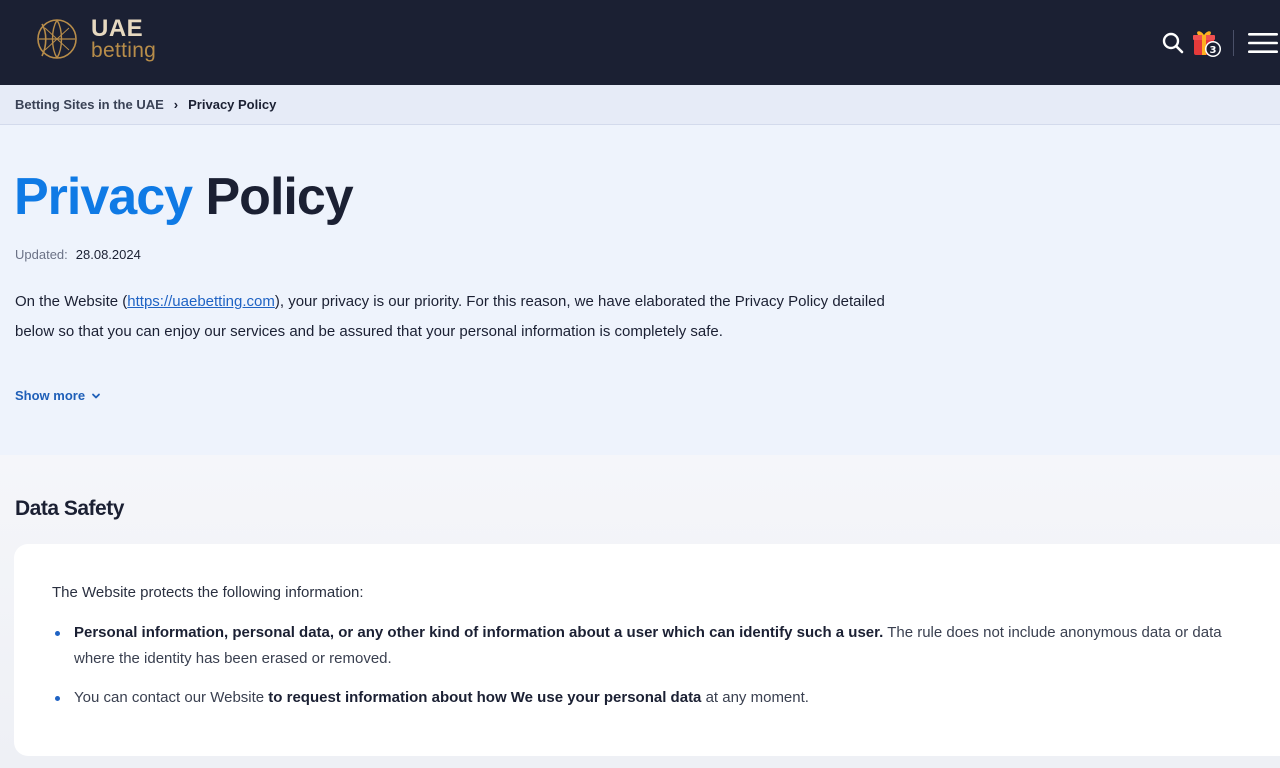 This screenshot has width=1280, height=768. Describe the element at coordinates (755, 697) in the screenshot. I see `list-item-text: at any moment.` at that location.